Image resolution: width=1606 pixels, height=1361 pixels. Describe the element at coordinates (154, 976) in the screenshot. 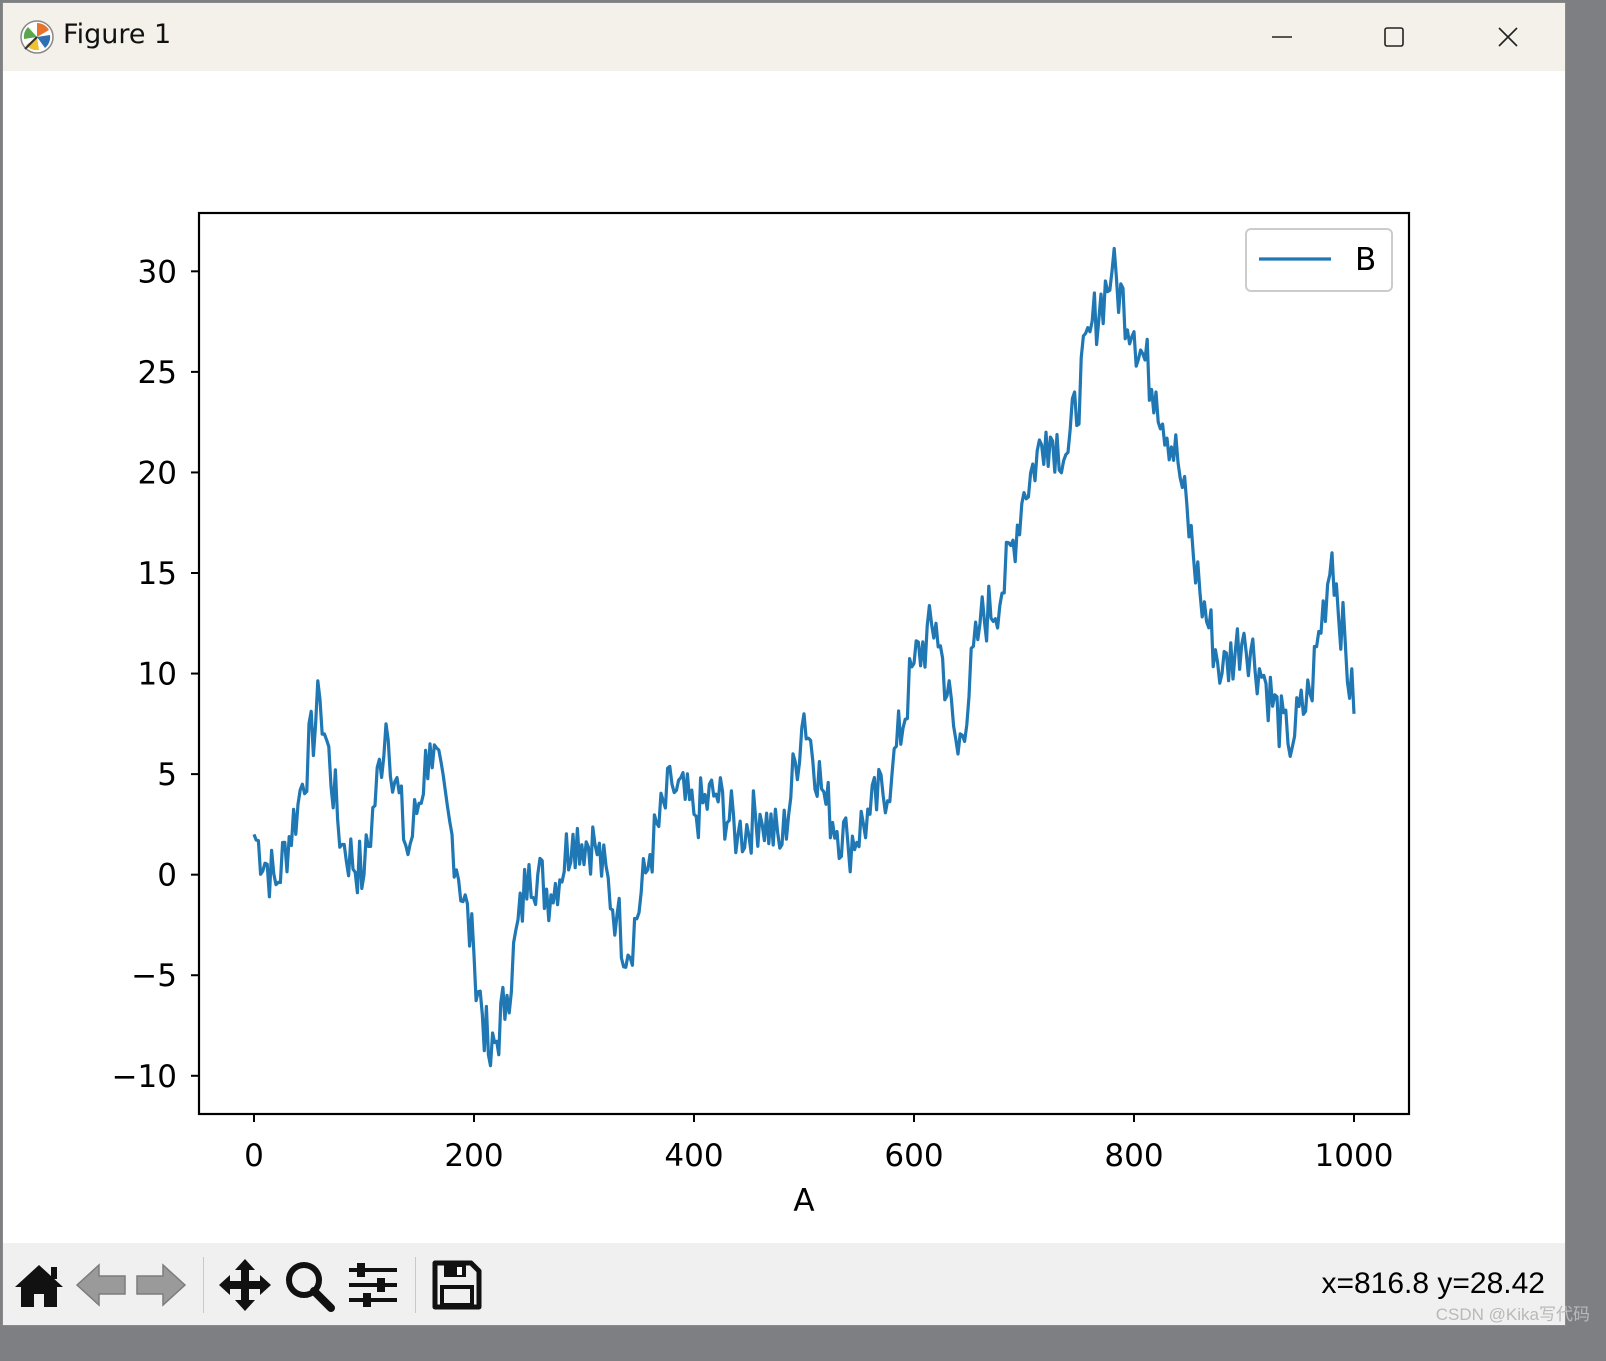

I see `y-tick-label: −5` at that location.